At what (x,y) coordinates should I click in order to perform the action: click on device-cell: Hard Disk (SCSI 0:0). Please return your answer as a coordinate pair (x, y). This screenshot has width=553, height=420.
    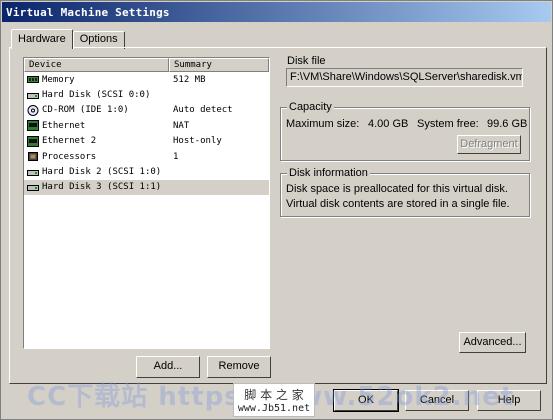
    Looking at the image, I should click on (96, 95).